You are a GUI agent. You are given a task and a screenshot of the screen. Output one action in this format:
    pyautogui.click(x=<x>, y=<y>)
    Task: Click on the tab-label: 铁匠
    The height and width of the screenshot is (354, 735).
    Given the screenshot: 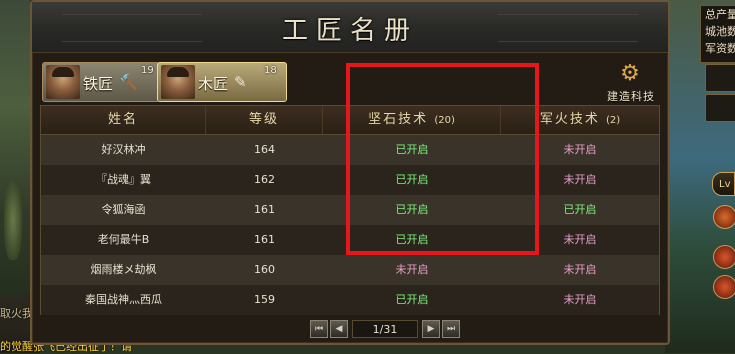 What is the action you would take?
    pyautogui.click(x=98, y=84)
    